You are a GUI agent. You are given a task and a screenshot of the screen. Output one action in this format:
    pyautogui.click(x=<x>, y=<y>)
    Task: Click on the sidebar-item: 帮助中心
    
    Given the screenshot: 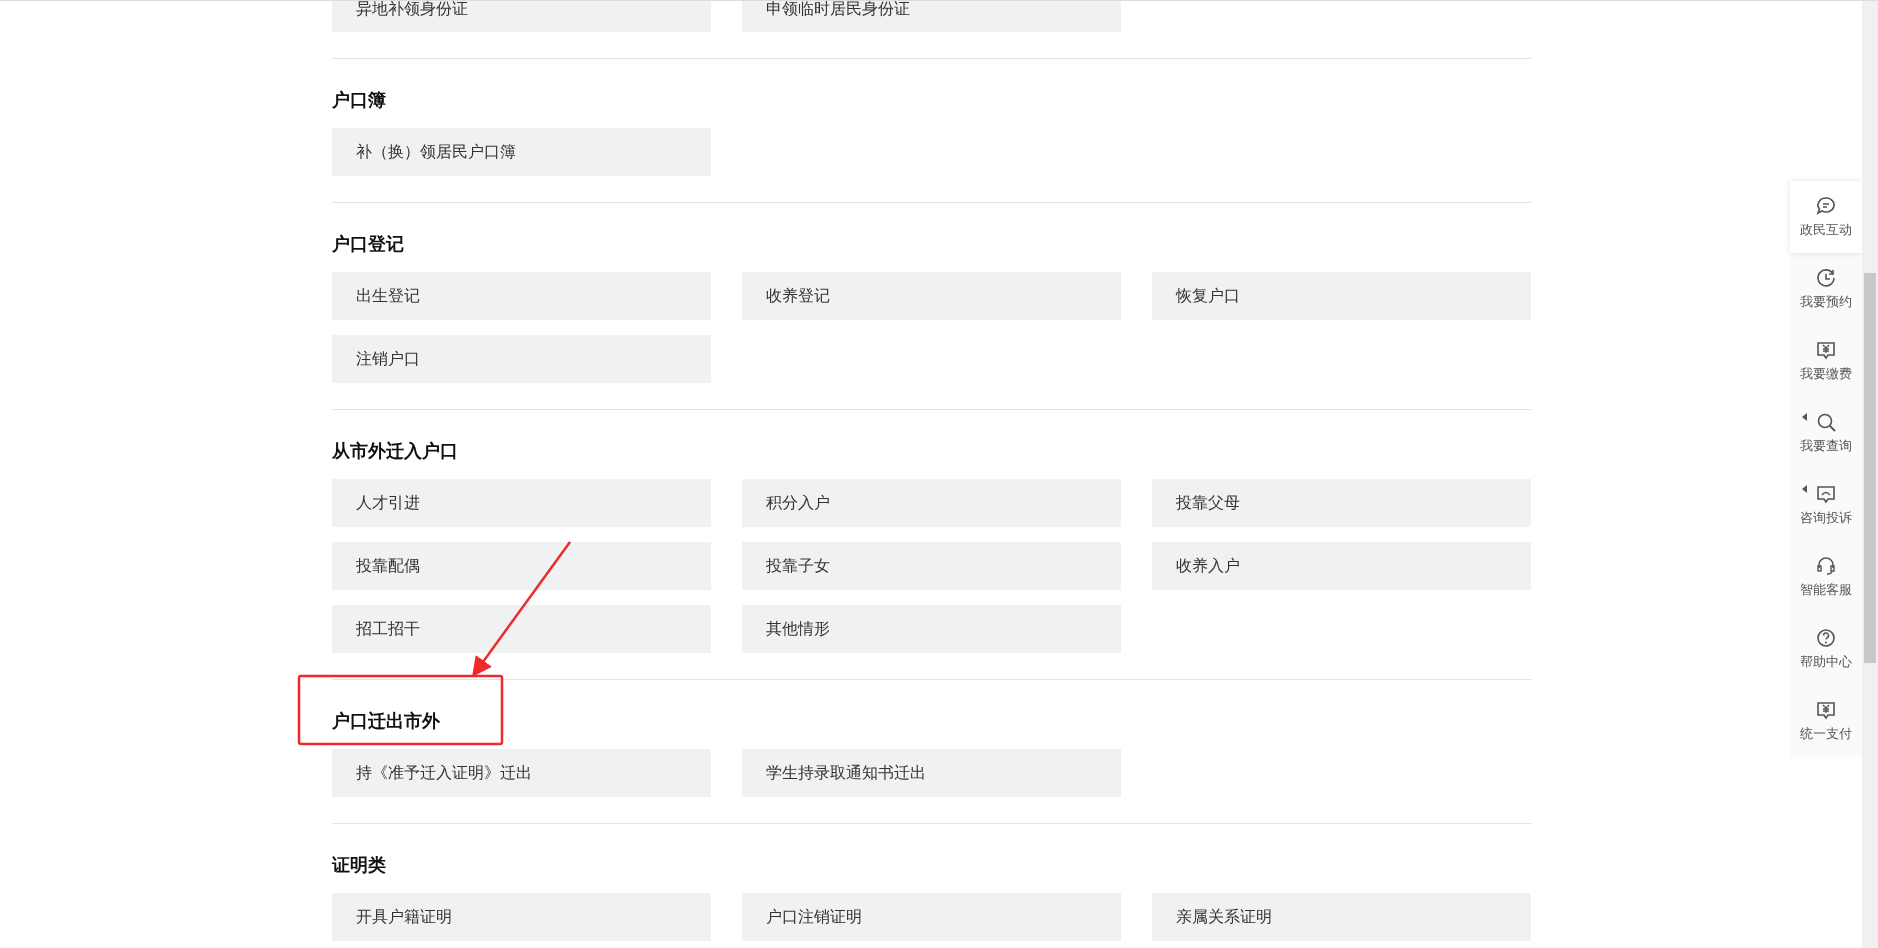 What is the action you would take?
    pyautogui.click(x=1826, y=649)
    